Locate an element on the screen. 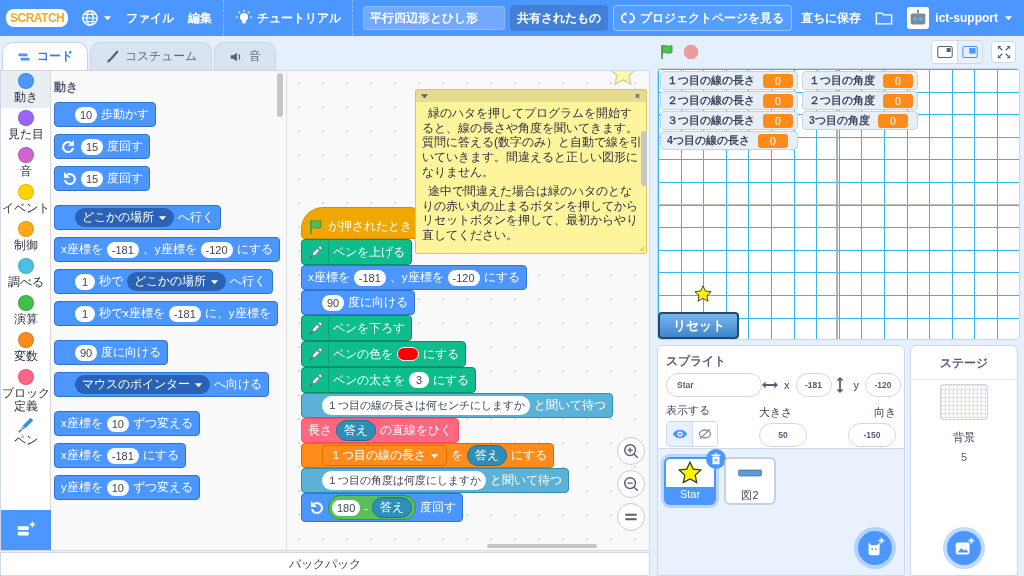  fullscreen-button is located at coordinates (1003, 52).